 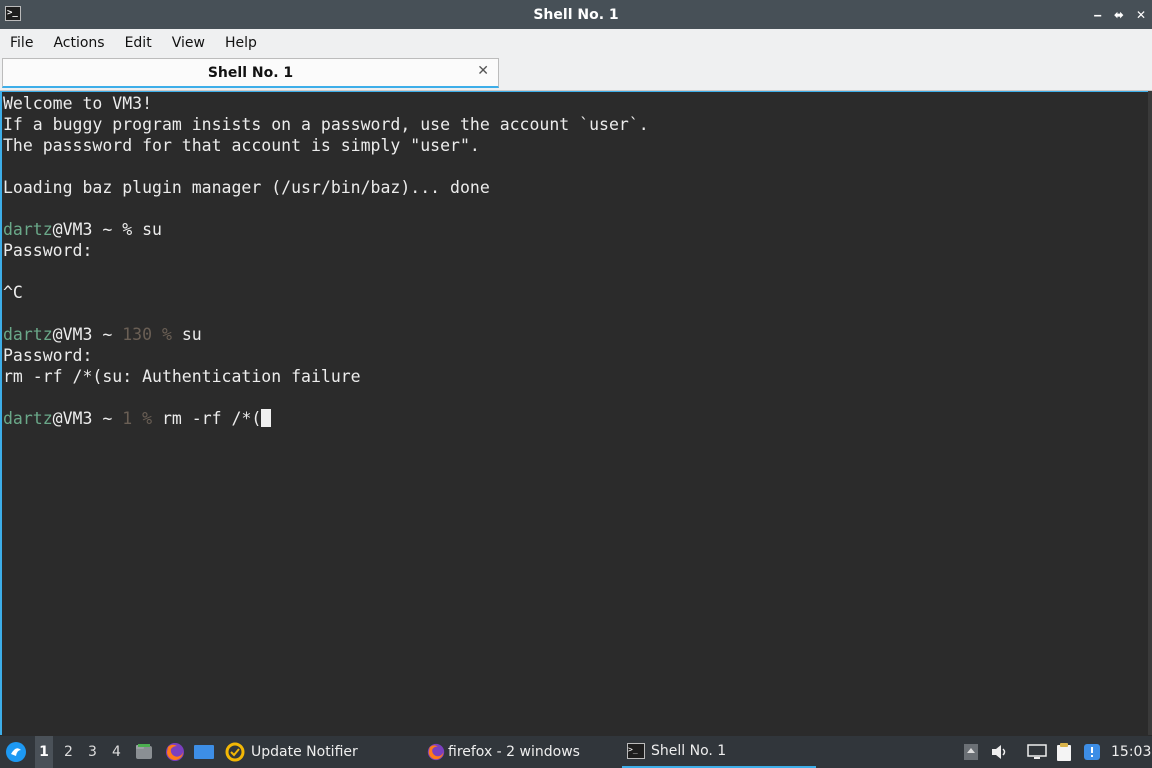 I want to click on window-titlebar: >_ Shell No. 1 ‒ ⬌ ✕, so click(x=576, y=14).